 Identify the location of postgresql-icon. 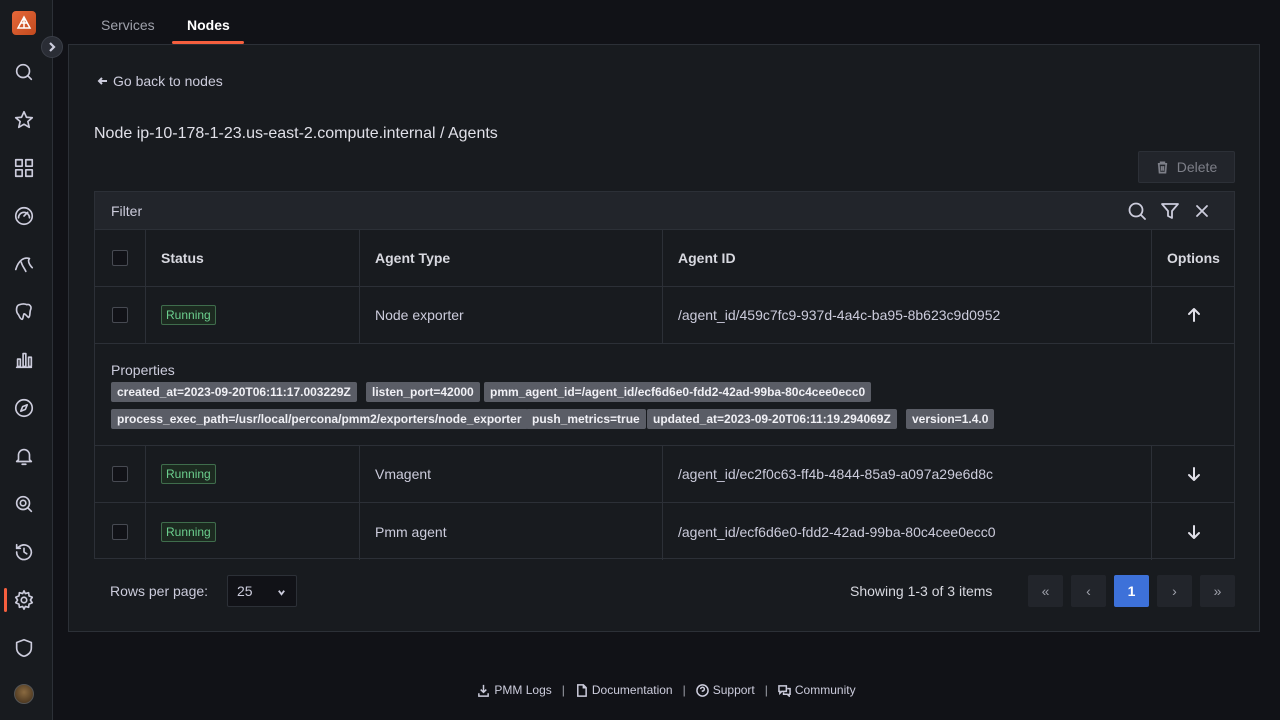
(24, 312).